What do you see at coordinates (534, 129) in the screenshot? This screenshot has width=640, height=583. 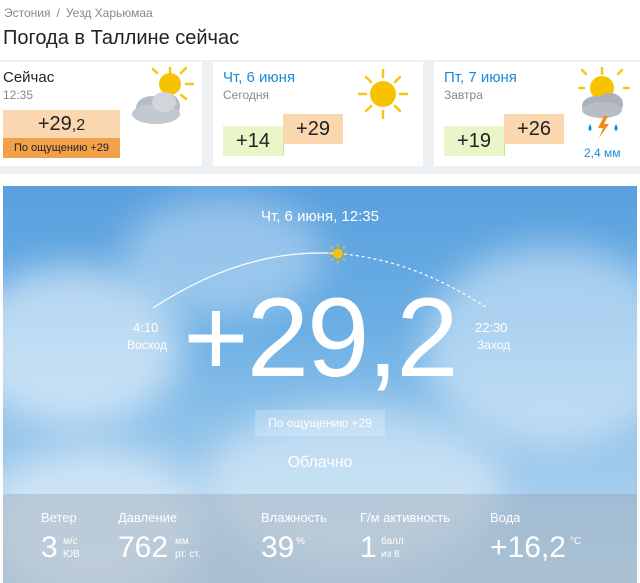 I see `max-temp: +26` at bounding box center [534, 129].